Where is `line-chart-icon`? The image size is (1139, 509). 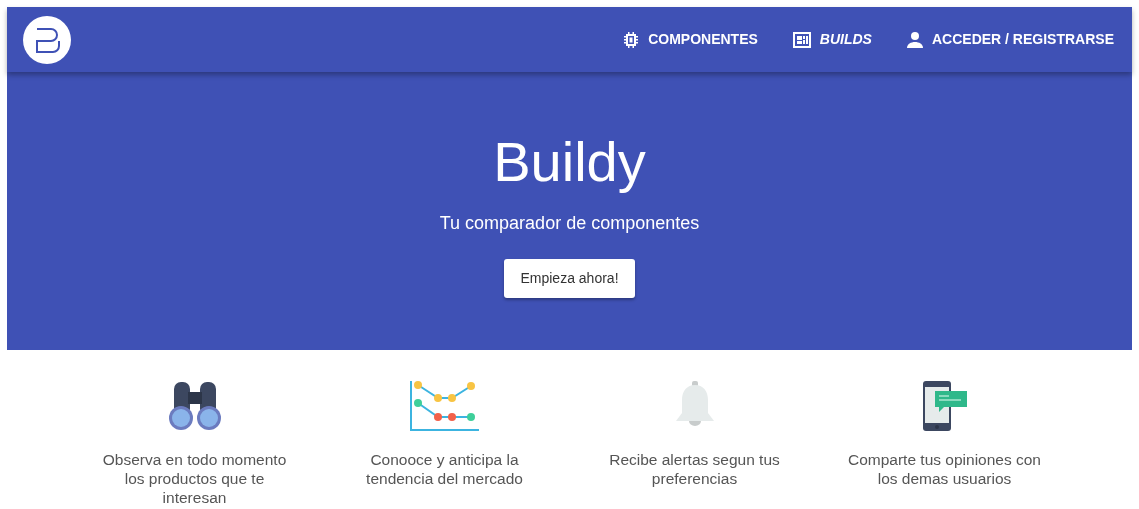
line-chart-icon is located at coordinates (444, 406).